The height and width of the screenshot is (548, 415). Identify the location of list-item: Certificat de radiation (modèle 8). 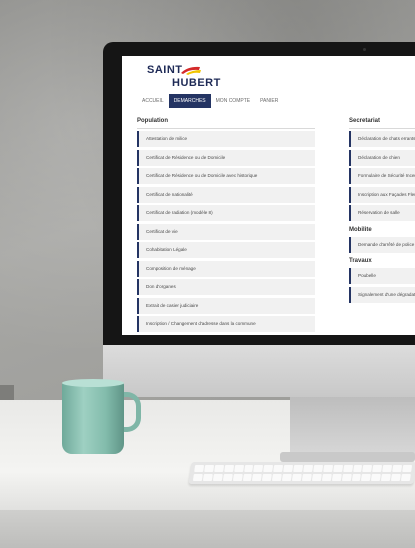
(226, 213).